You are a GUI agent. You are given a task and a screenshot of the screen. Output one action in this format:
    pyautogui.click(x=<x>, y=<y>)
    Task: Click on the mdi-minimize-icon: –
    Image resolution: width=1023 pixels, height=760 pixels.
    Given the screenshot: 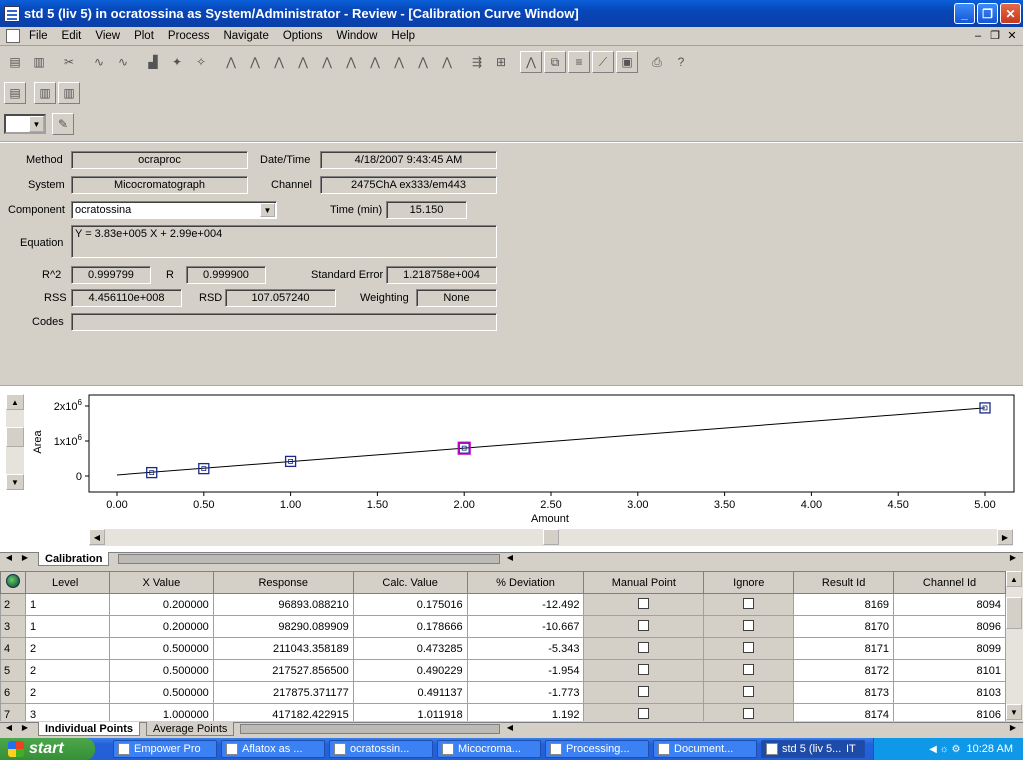 What is the action you would take?
    pyautogui.click(x=978, y=35)
    